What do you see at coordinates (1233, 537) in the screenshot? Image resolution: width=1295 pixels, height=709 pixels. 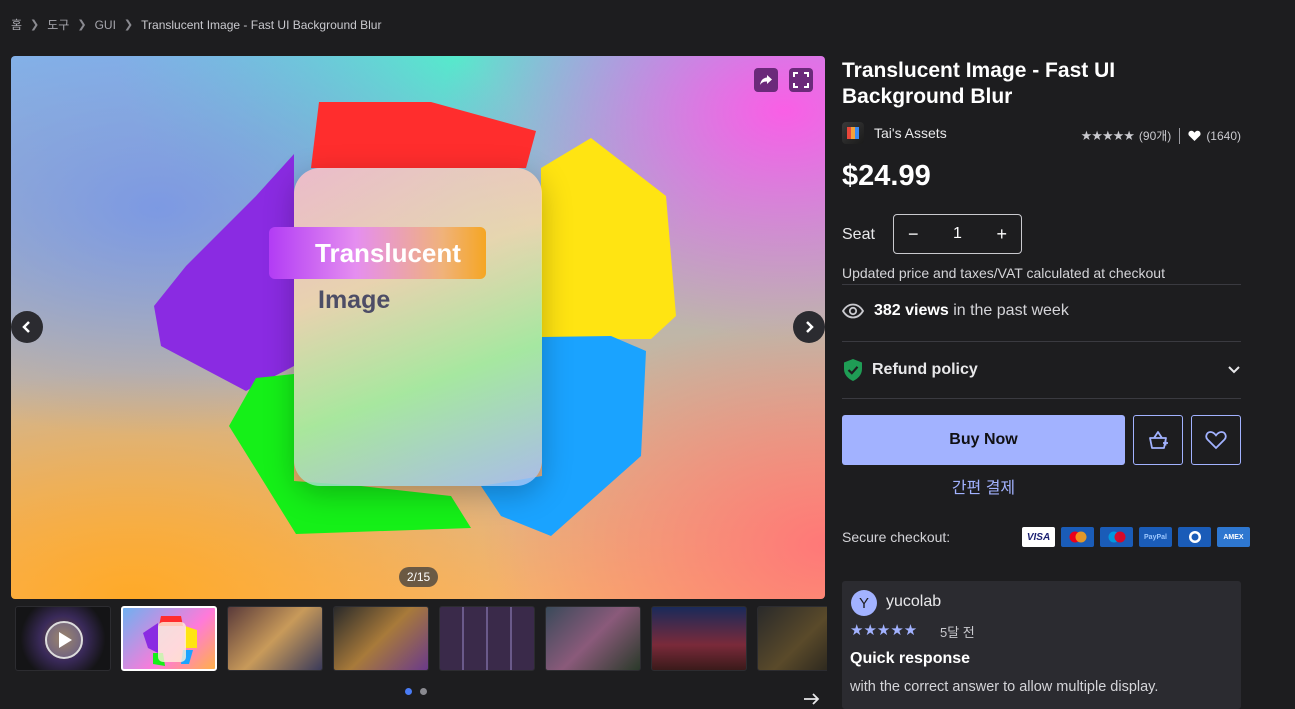 I see `amex-icon: AMEX` at bounding box center [1233, 537].